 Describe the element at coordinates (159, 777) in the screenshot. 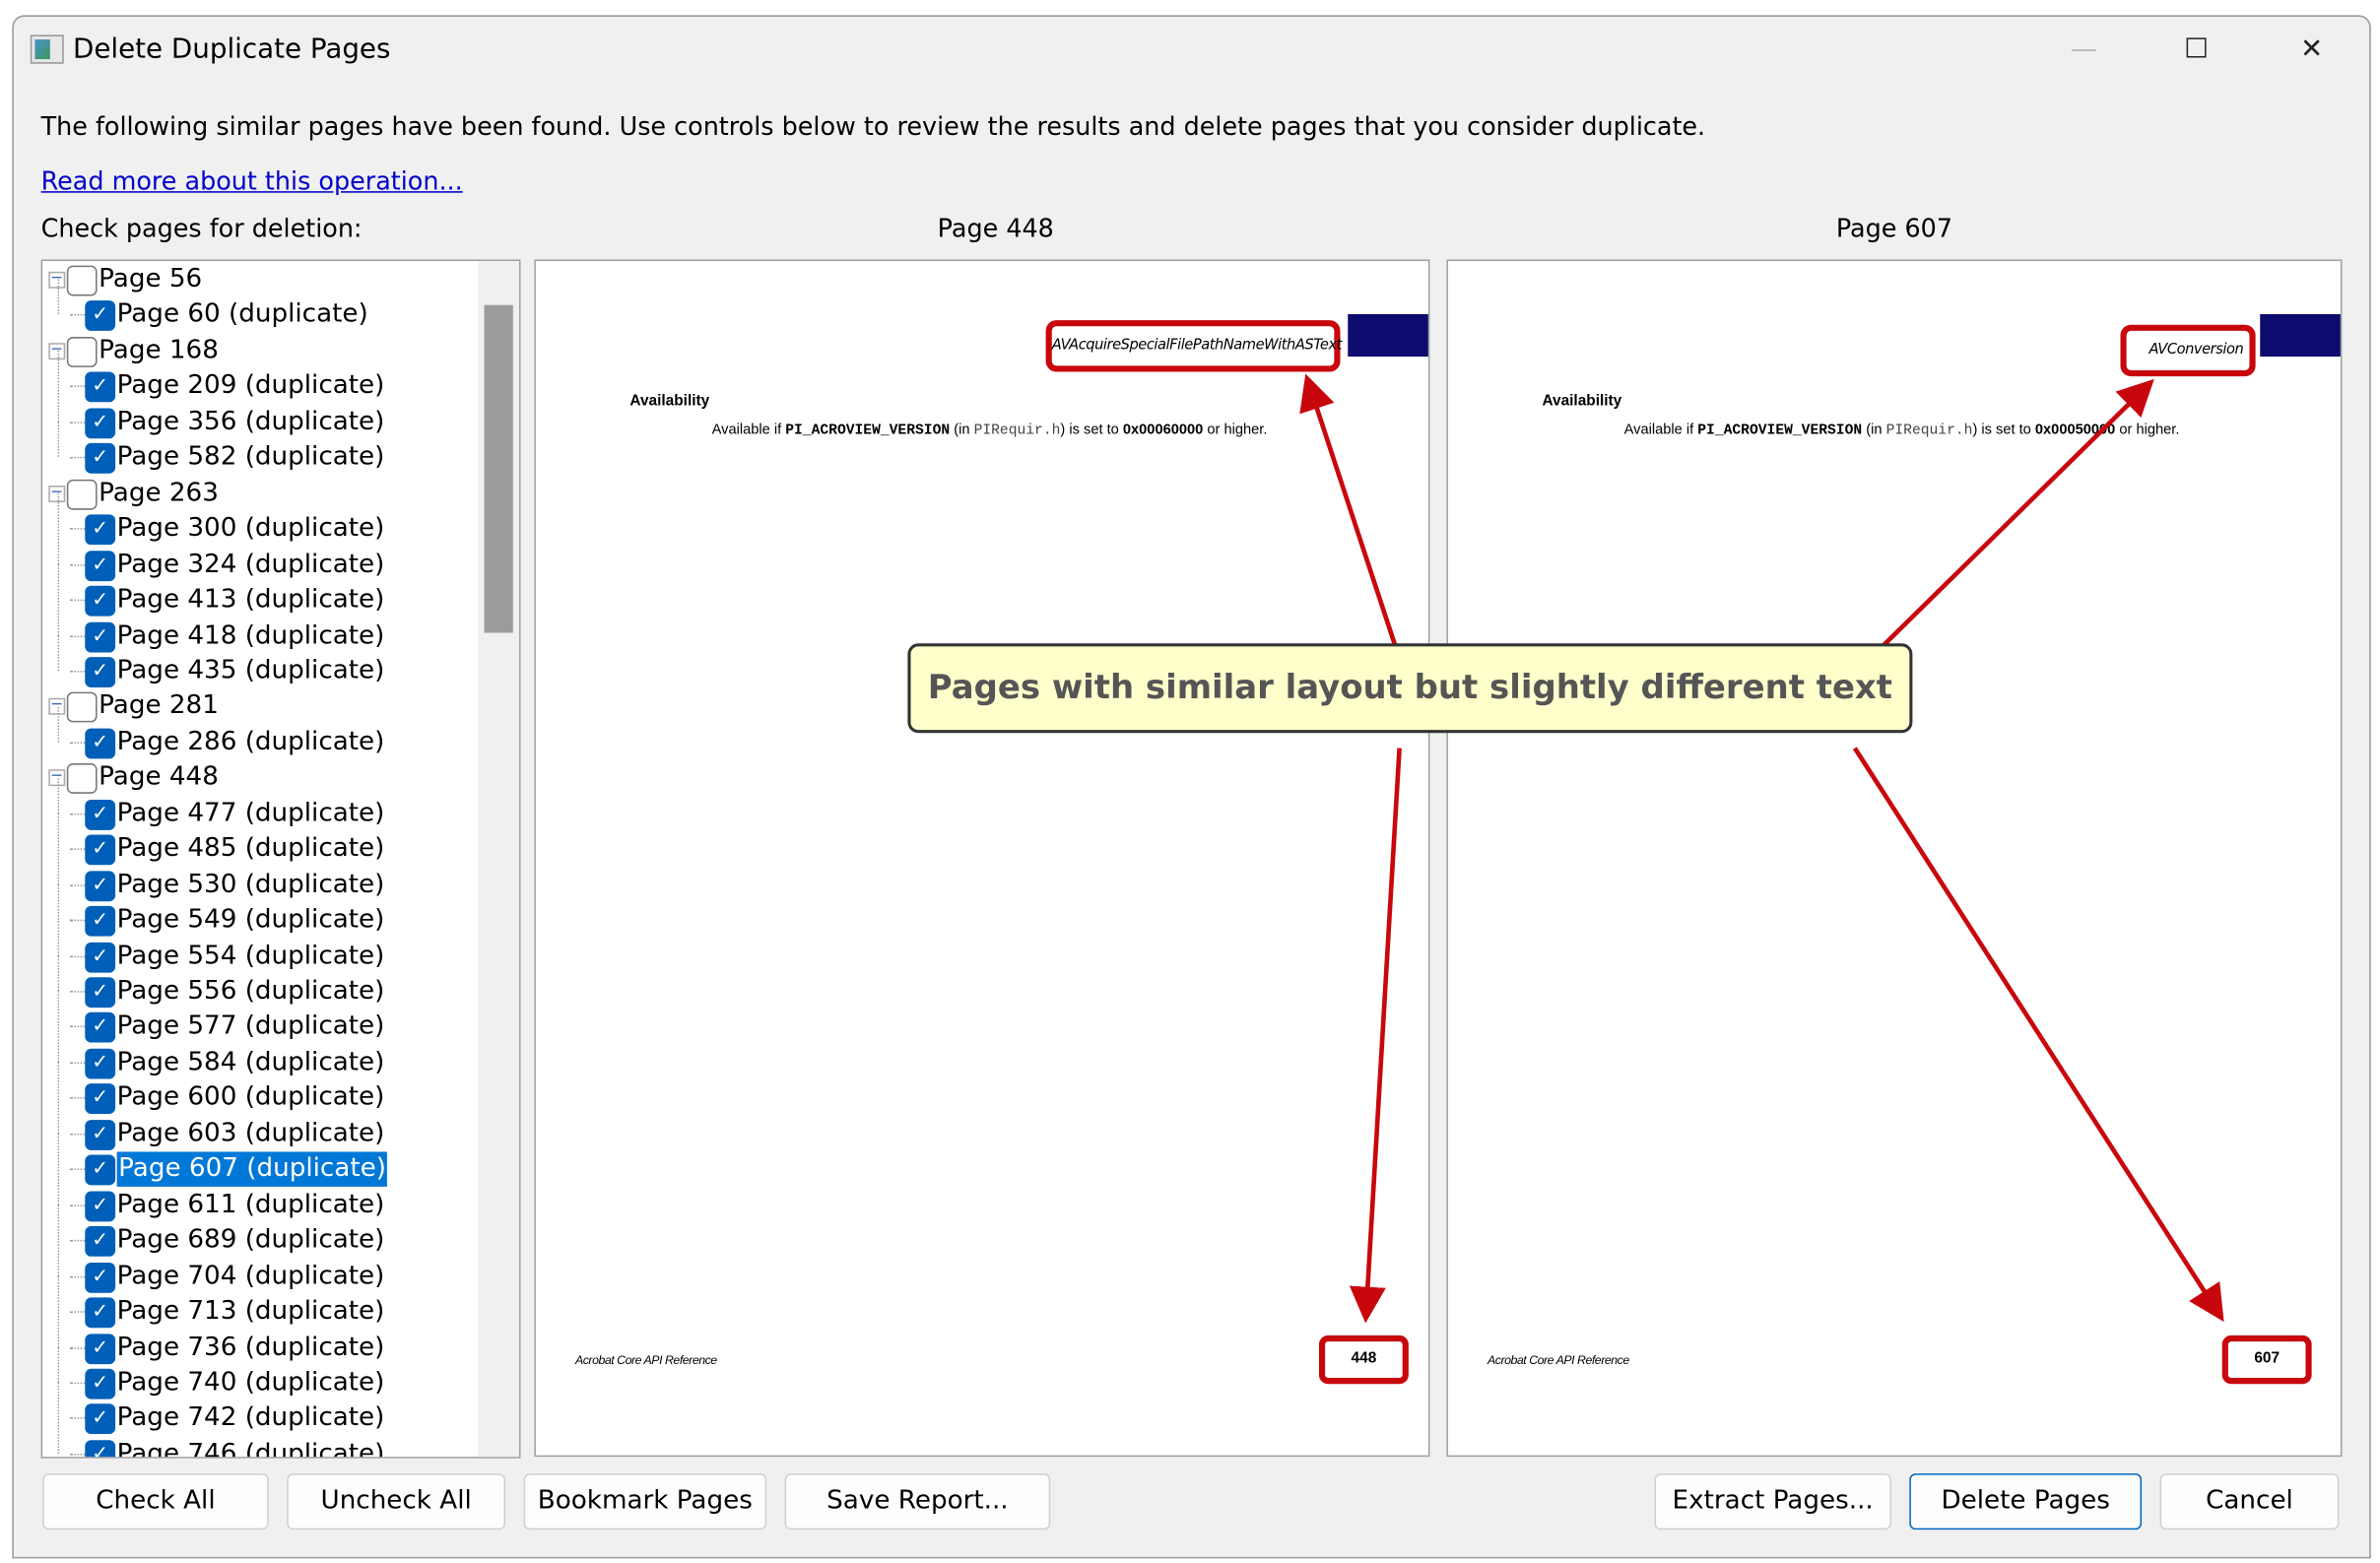

I see `tree-item-label: Page 448` at that location.